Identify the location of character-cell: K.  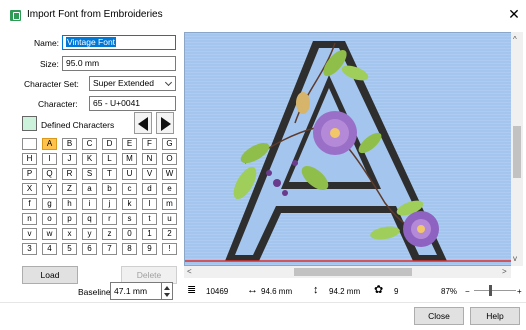
(89, 159).